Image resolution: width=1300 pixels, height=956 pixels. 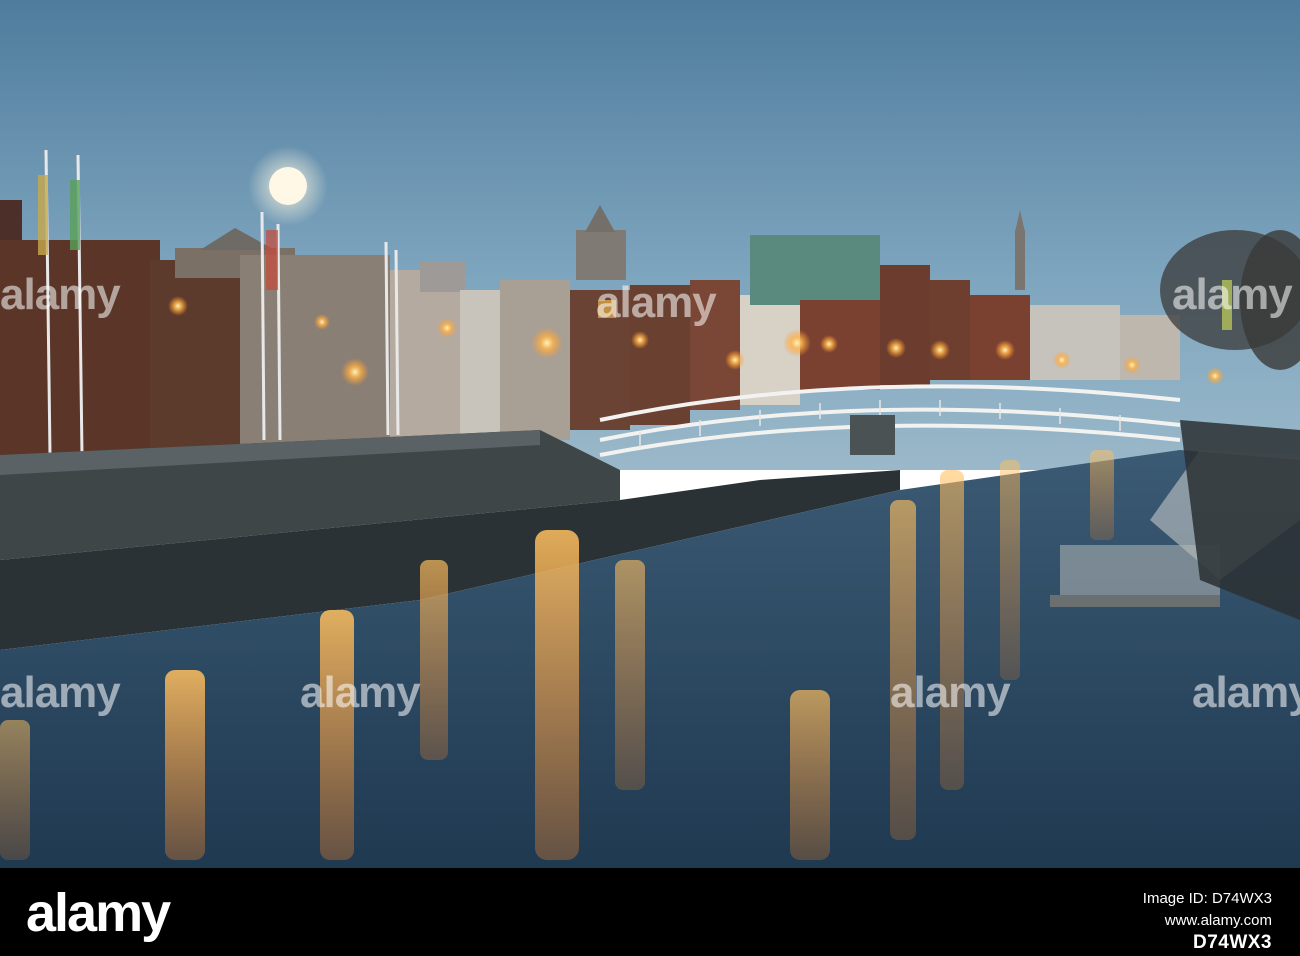 I want to click on image-id-label: Image ID: D74WX3, so click(x=1207, y=898).